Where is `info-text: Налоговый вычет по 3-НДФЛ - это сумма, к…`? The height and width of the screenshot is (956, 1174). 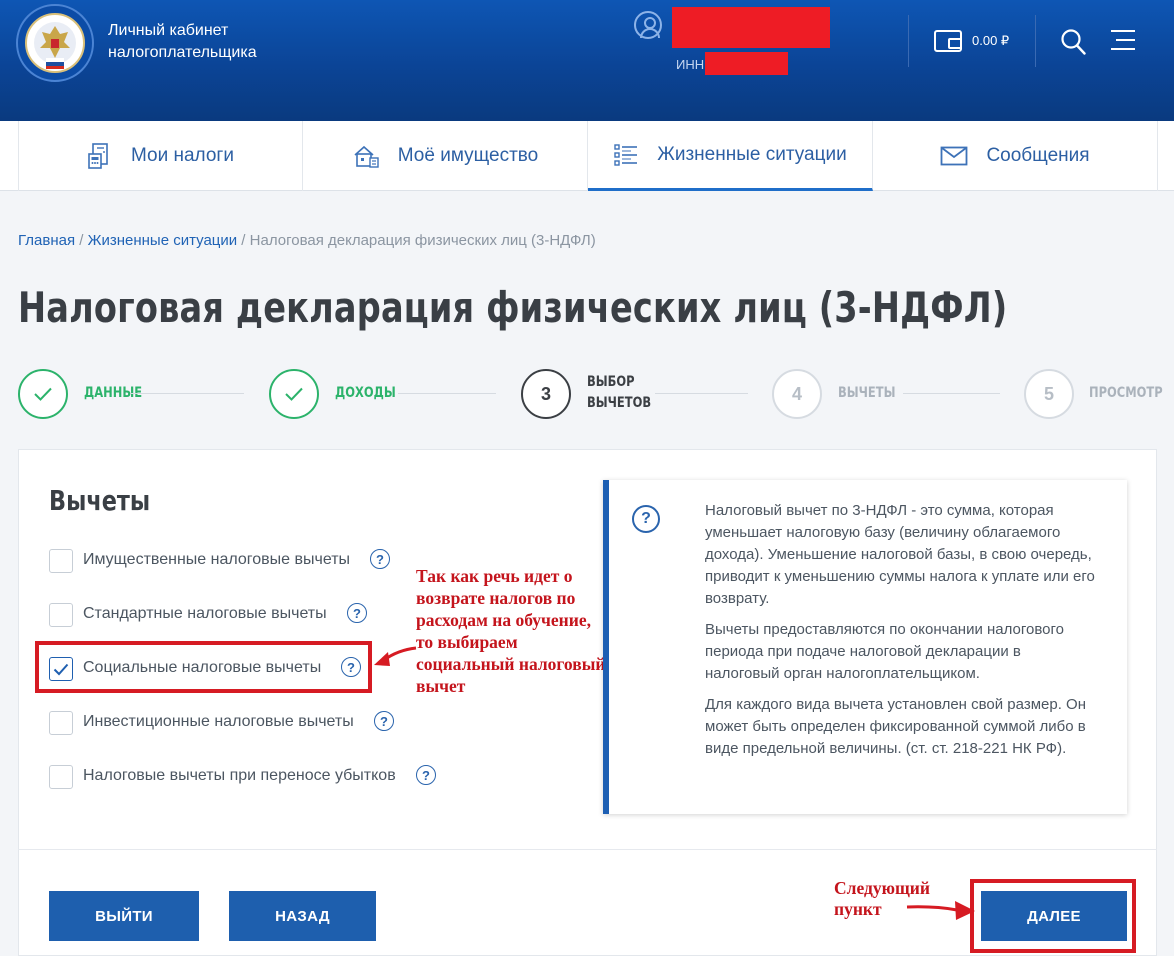
info-text: Налоговый вычет по 3-НДФЛ - это сумма, к… is located at coordinates (901, 634).